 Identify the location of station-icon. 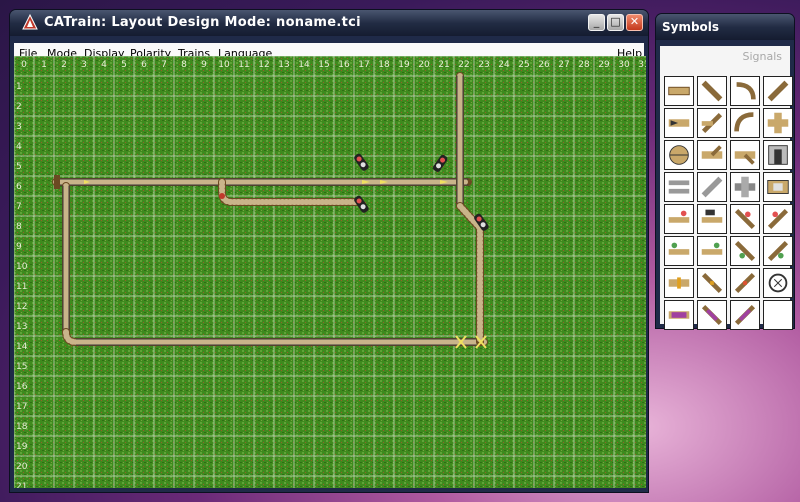
(778, 187).